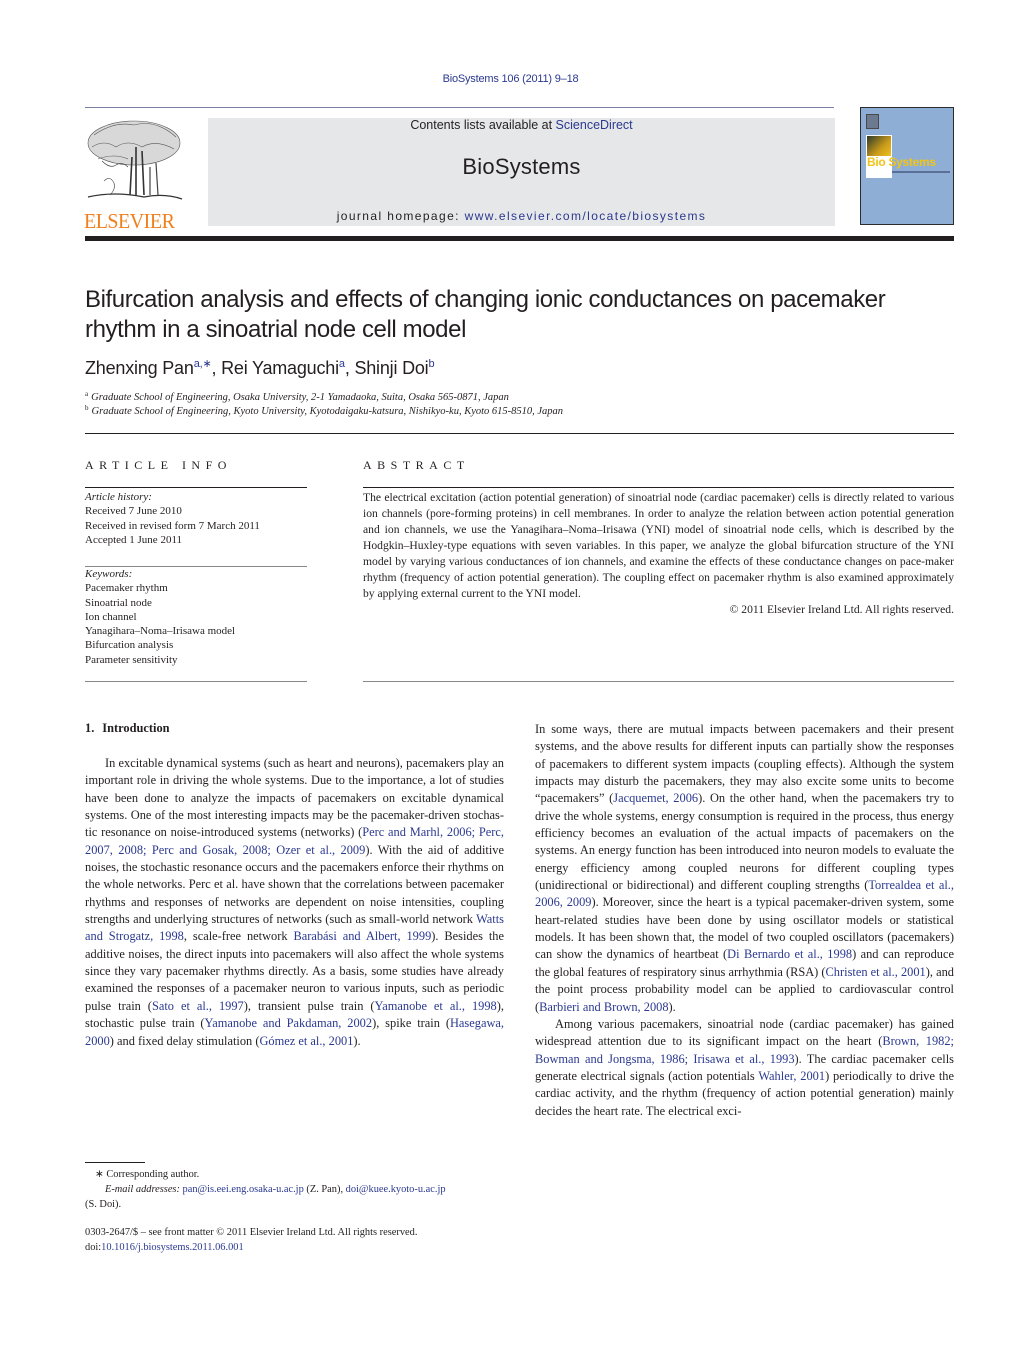 Image resolution: width=1021 pixels, height=1351 pixels. What do you see at coordinates (655, 798) in the screenshot?
I see `citation-link: Jacquemet, 2006` at bounding box center [655, 798].